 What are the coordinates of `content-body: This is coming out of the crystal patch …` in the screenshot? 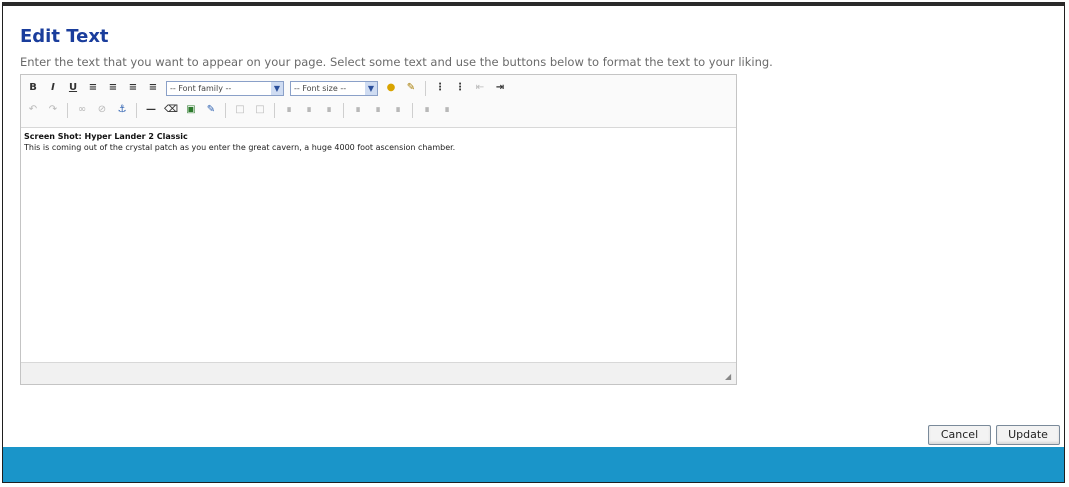 It's located at (240, 147).